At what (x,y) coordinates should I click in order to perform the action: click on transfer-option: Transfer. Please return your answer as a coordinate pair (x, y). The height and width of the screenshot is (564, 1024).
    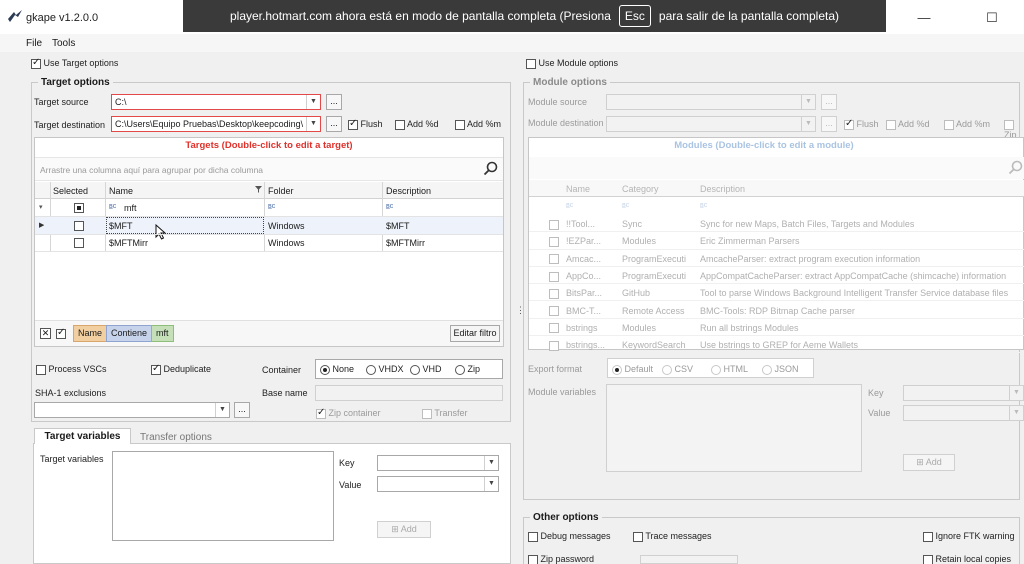
    Looking at the image, I should click on (445, 413).